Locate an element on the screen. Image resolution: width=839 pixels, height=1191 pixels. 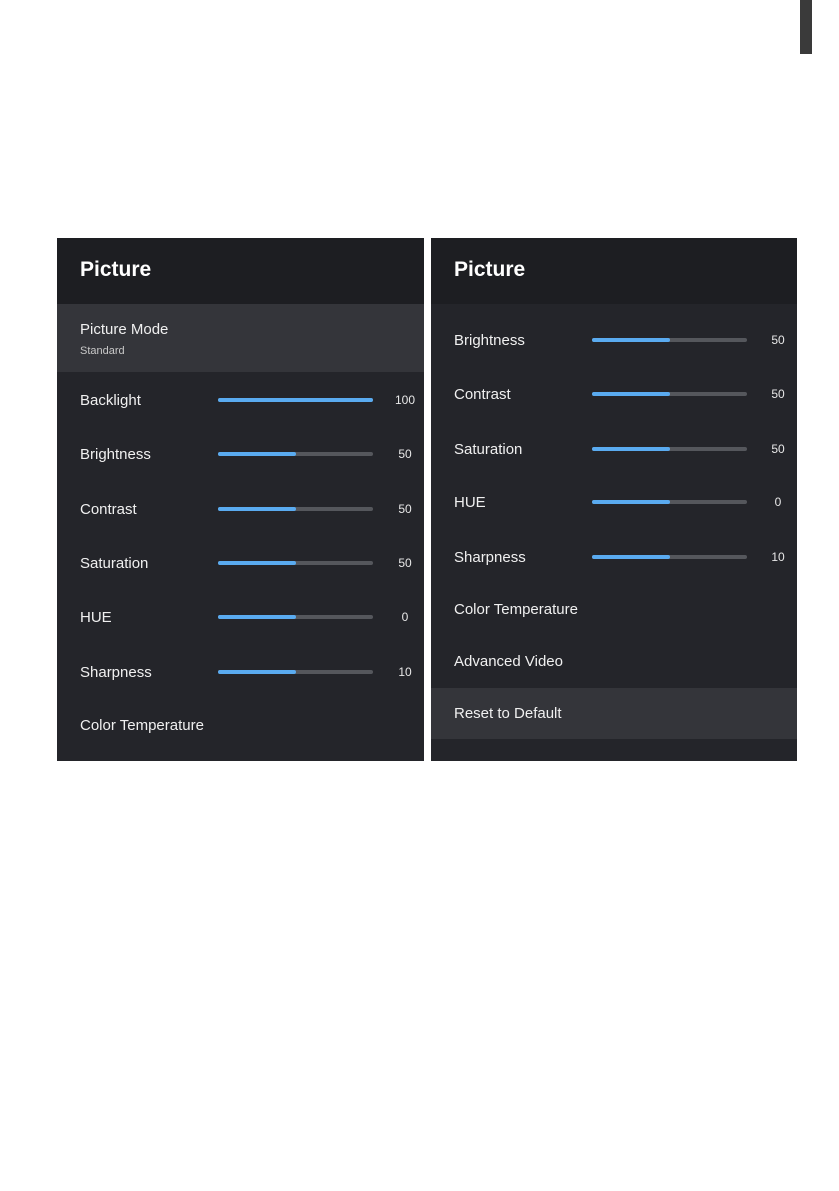
menu-item-label: Advanced Video is located at coordinates (508, 661).